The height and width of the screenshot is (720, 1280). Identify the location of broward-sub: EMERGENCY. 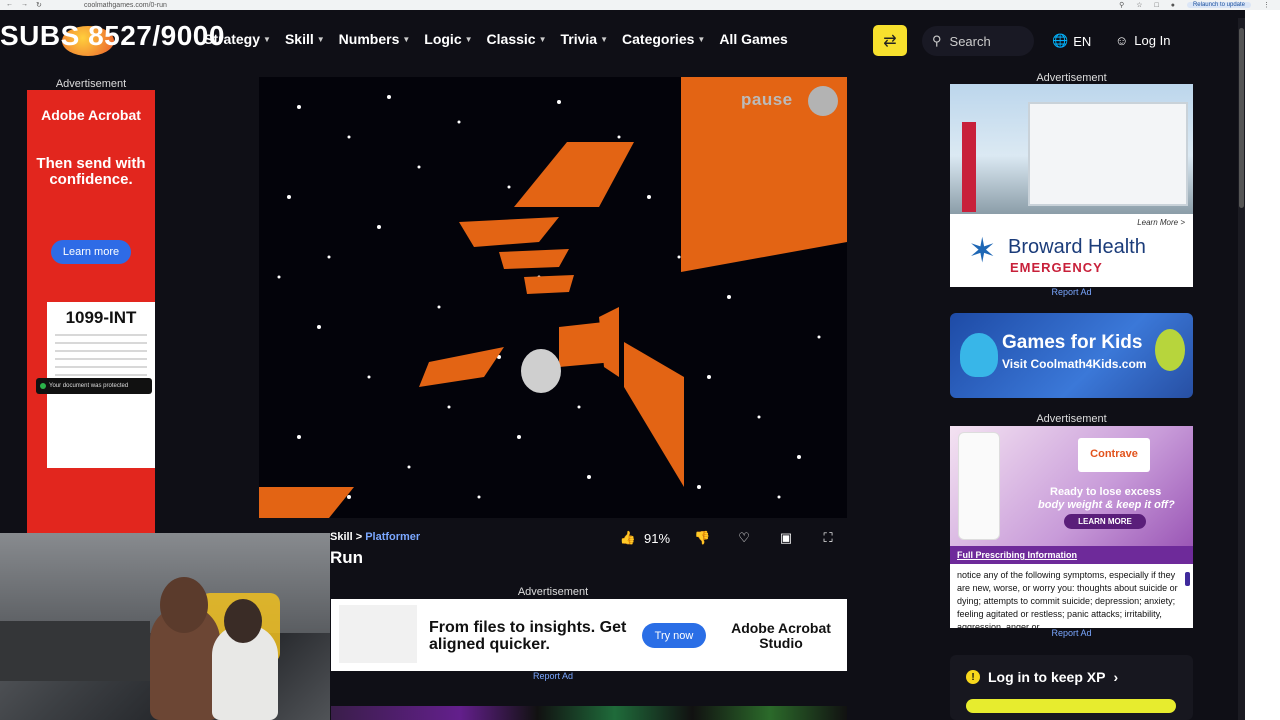
(1056, 267).